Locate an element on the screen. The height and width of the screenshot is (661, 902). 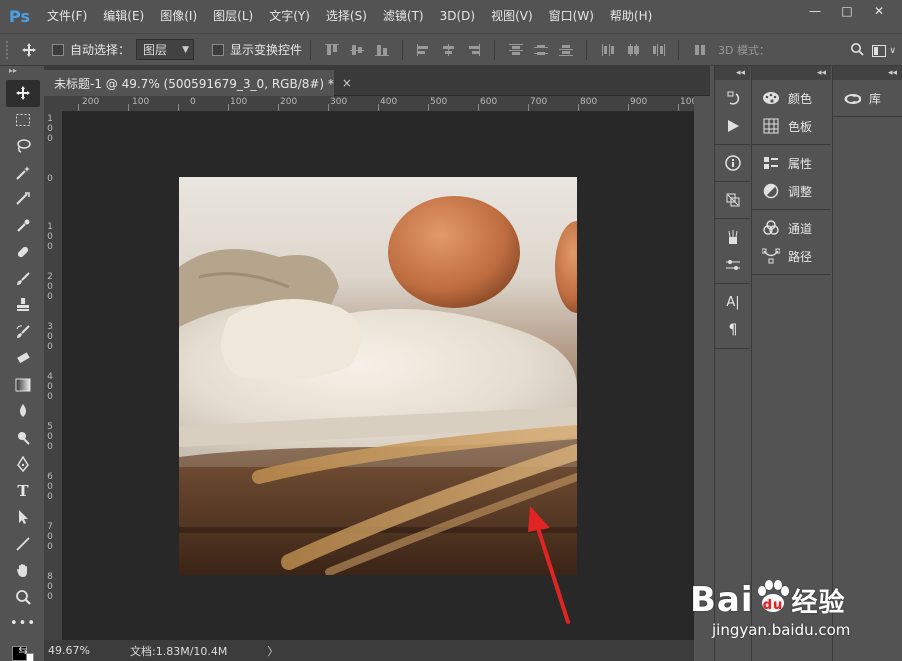
menu-file: 文件(F) is located at coordinates (67, 16).